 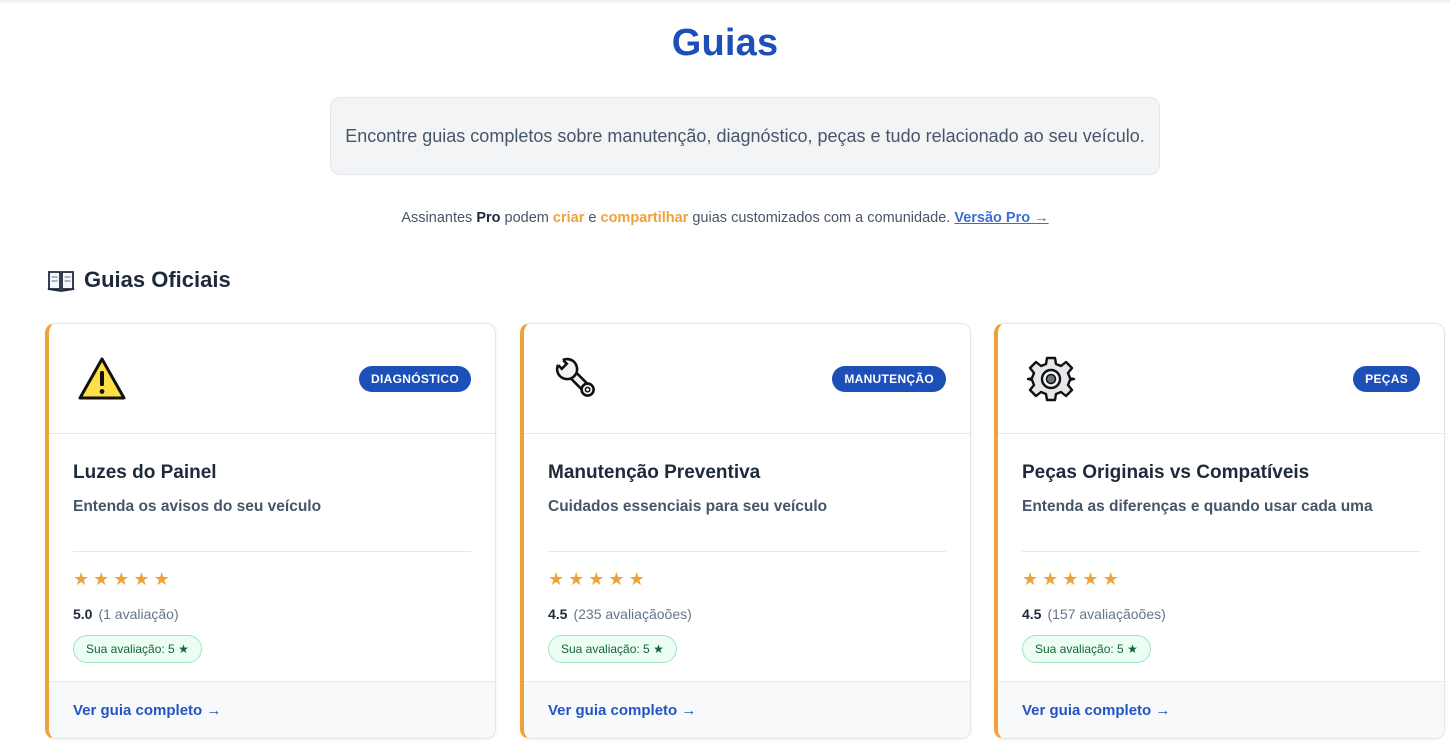 I want to click on pro-word: Pro, so click(x=488, y=218).